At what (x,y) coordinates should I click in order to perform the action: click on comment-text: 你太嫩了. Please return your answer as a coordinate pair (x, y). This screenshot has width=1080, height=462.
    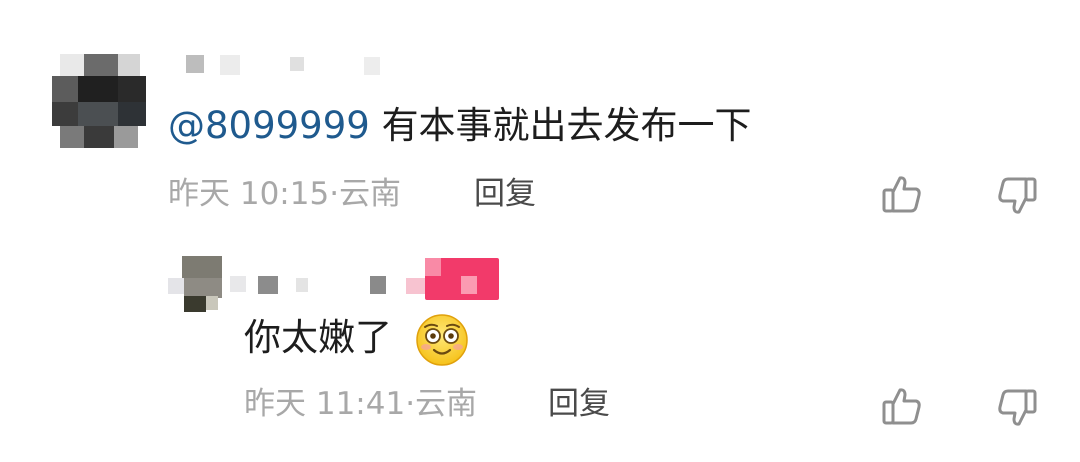
    Looking at the image, I should click on (318, 337).